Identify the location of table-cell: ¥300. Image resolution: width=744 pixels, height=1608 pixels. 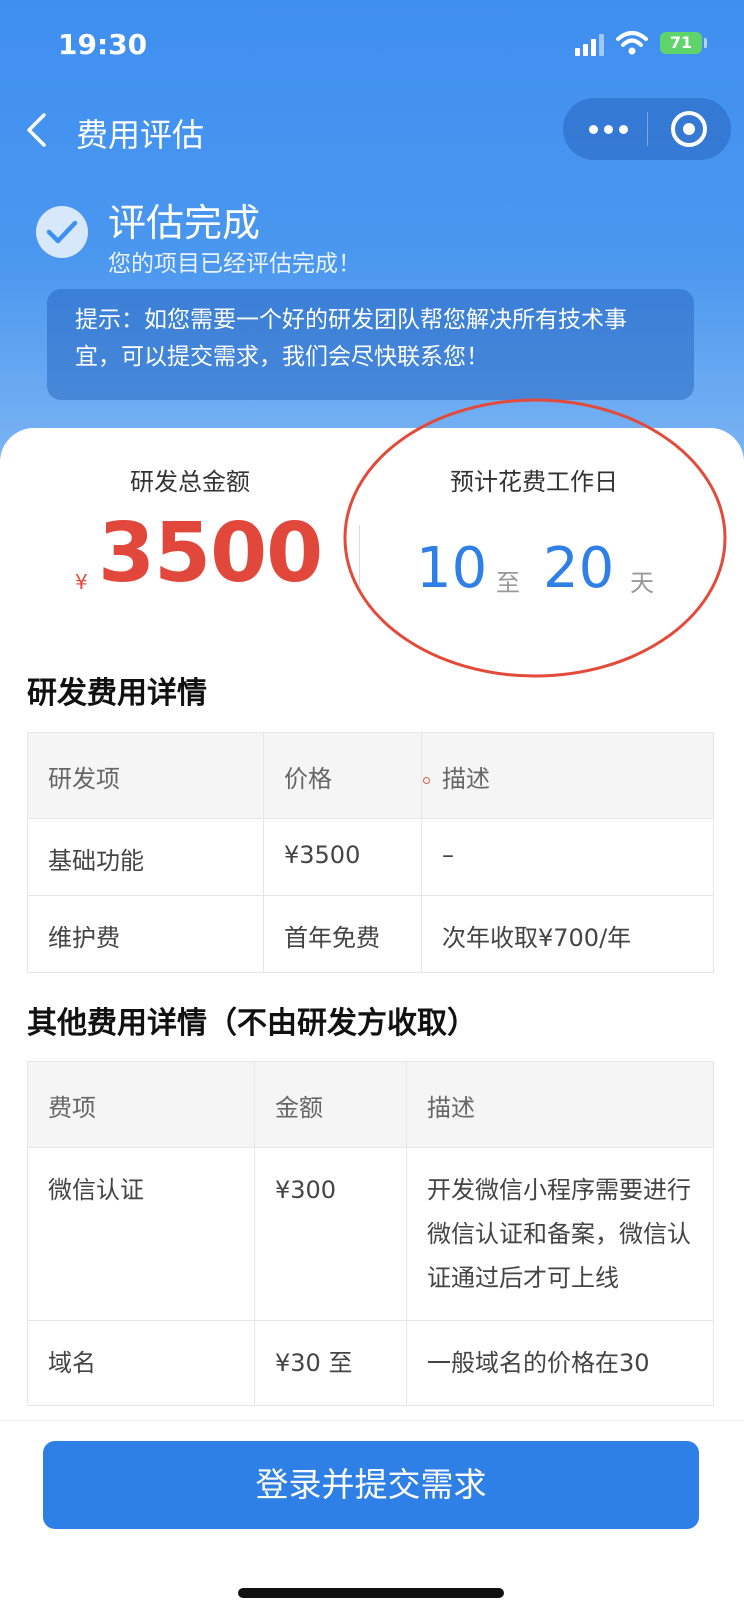
(330, 1234).